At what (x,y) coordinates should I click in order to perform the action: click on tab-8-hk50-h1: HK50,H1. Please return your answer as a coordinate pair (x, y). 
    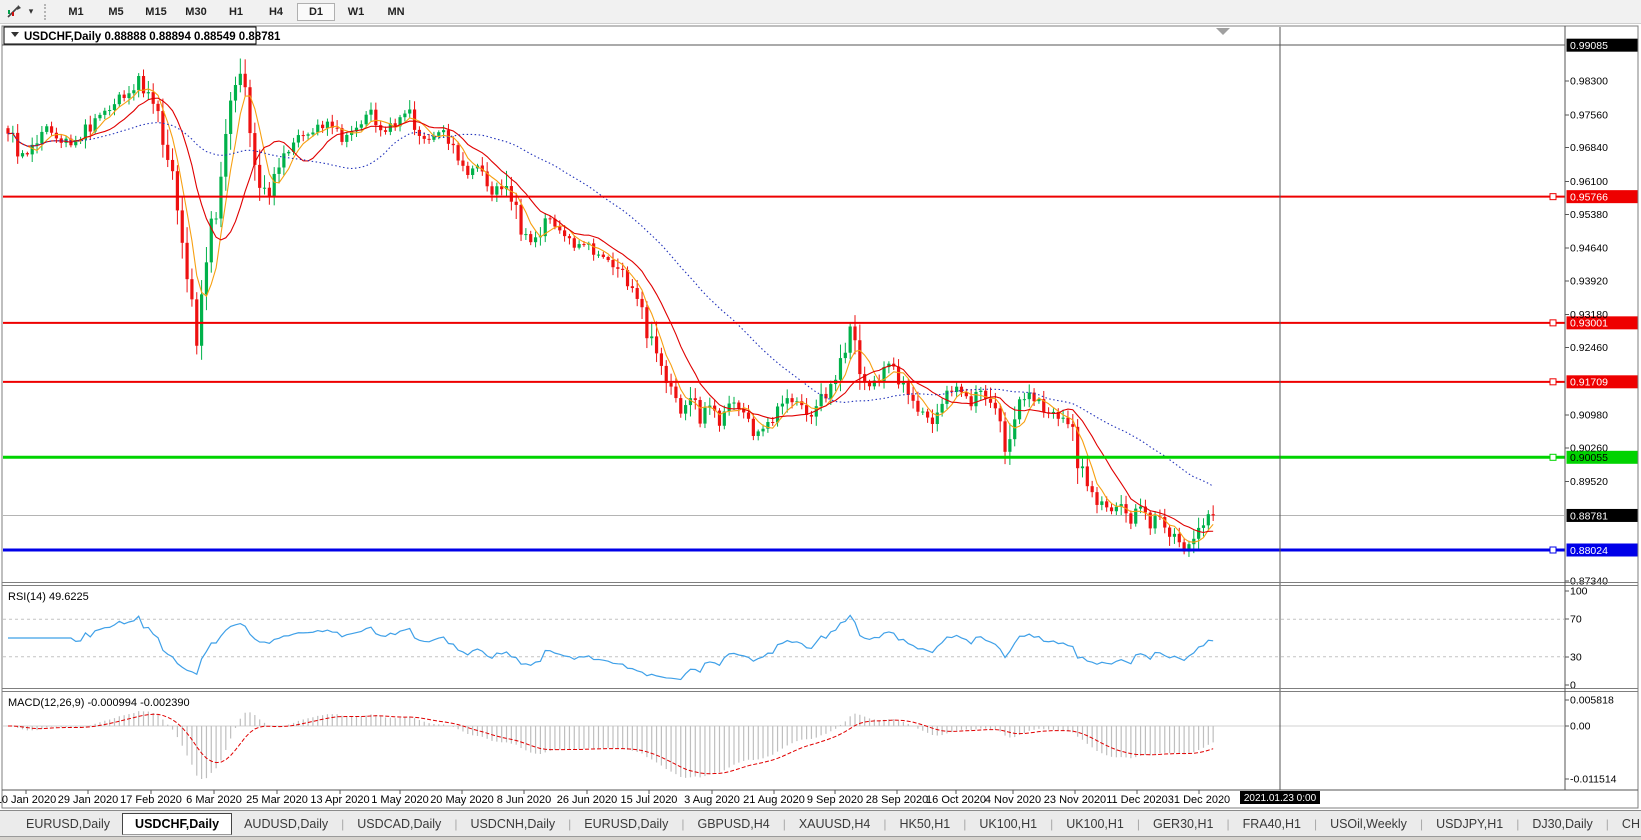
    Looking at the image, I should click on (925, 824).